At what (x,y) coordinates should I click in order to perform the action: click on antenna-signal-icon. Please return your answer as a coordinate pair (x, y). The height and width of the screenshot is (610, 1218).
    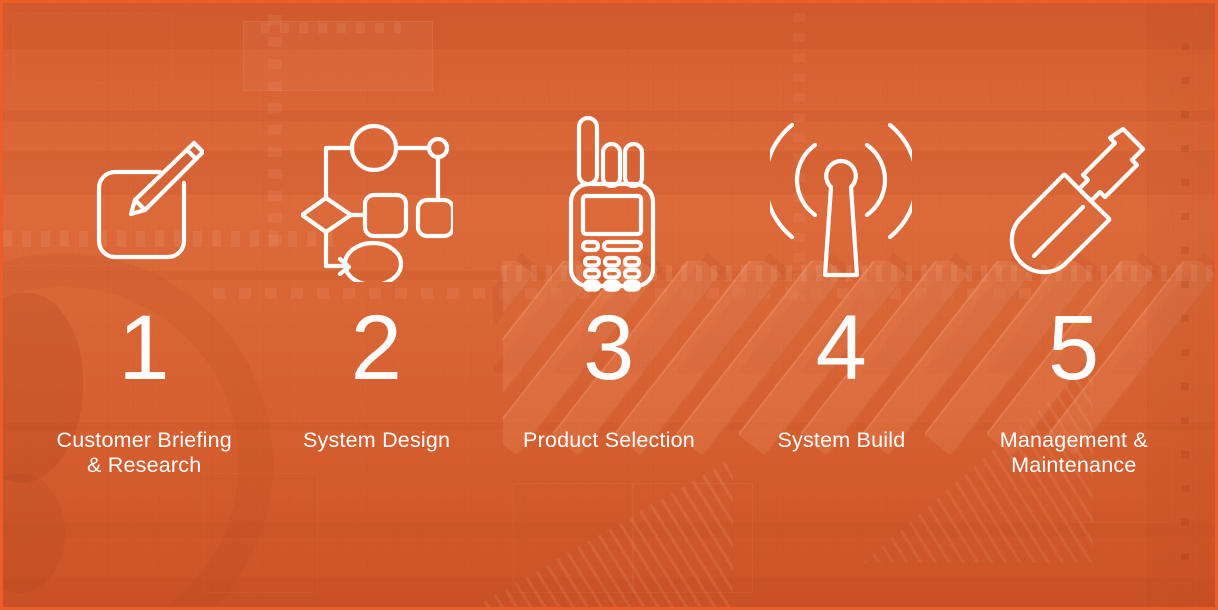
    Looking at the image, I should click on (841, 202).